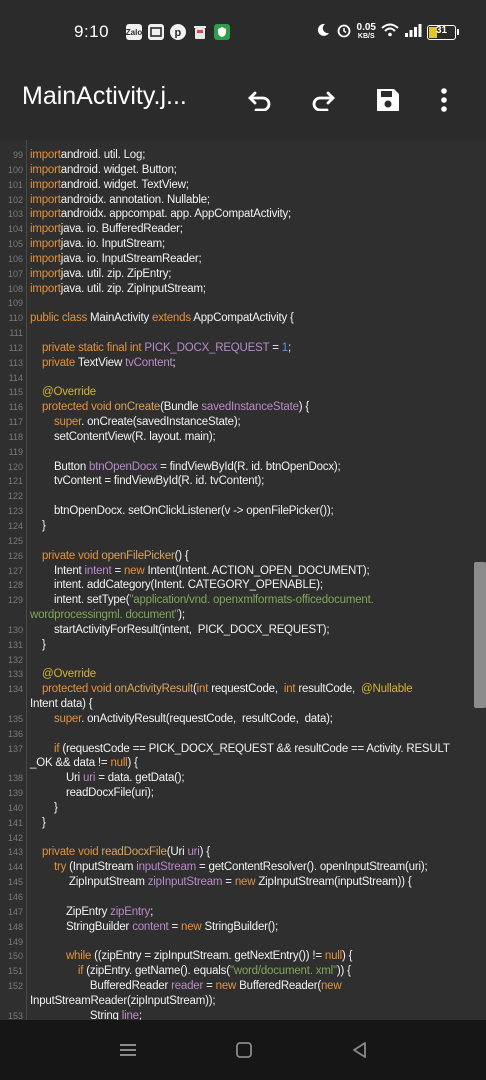 The image size is (486, 1080). I want to click on save-button, so click(388, 100).